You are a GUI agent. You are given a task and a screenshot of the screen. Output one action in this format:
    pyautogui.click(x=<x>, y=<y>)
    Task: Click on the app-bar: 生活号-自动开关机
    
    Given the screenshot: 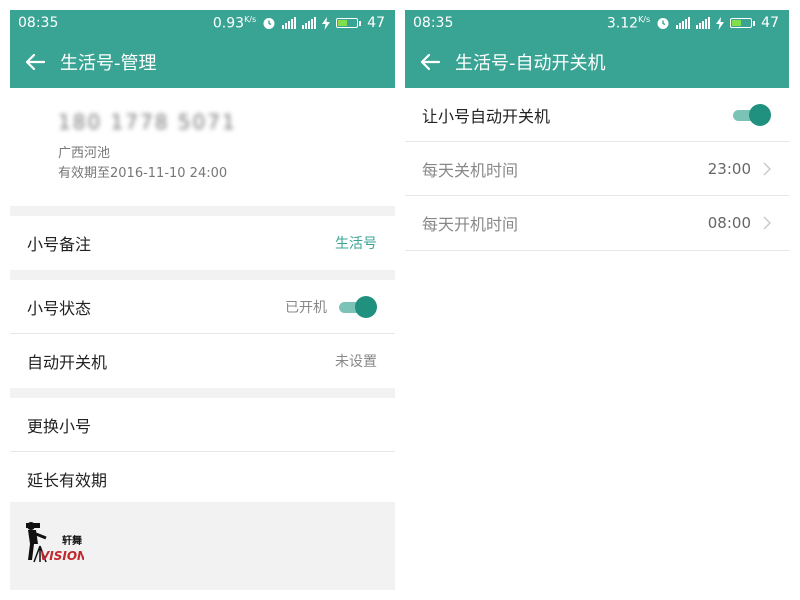 What is the action you would take?
    pyautogui.click(x=597, y=62)
    